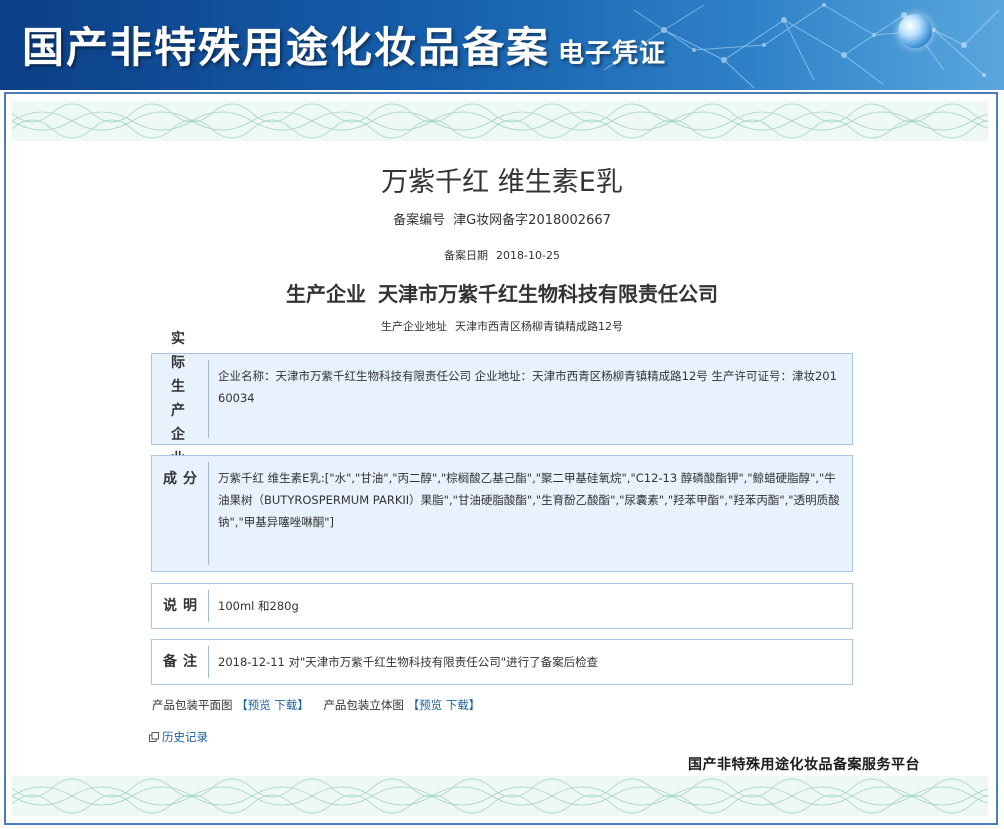  I want to click on record-date-line: 备案日期 2018-10-25, so click(502, 255).